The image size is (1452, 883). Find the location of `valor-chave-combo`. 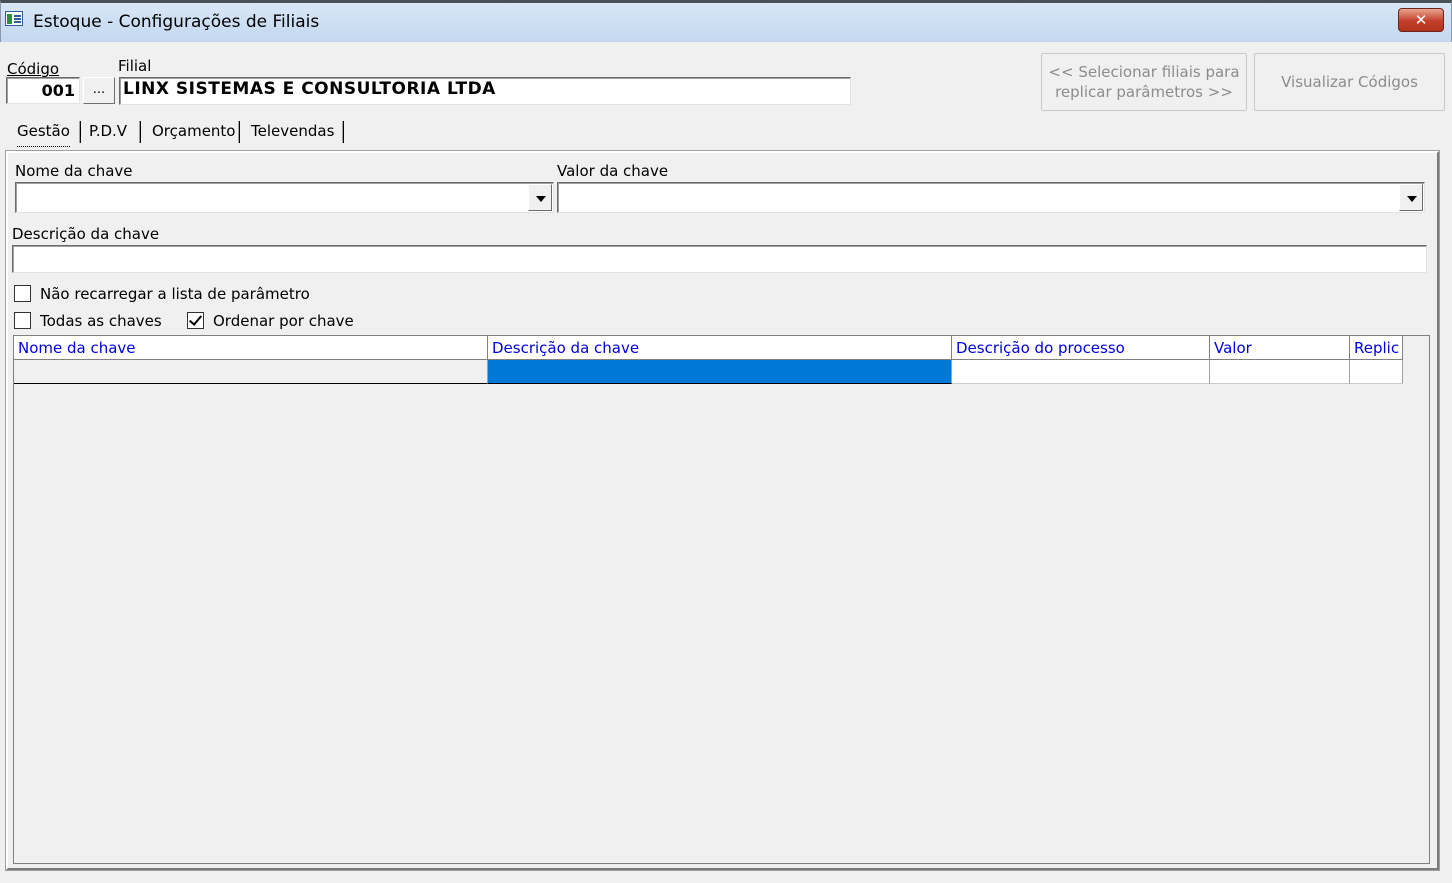

valor-chave-combo is located at coordinates (991, 197).